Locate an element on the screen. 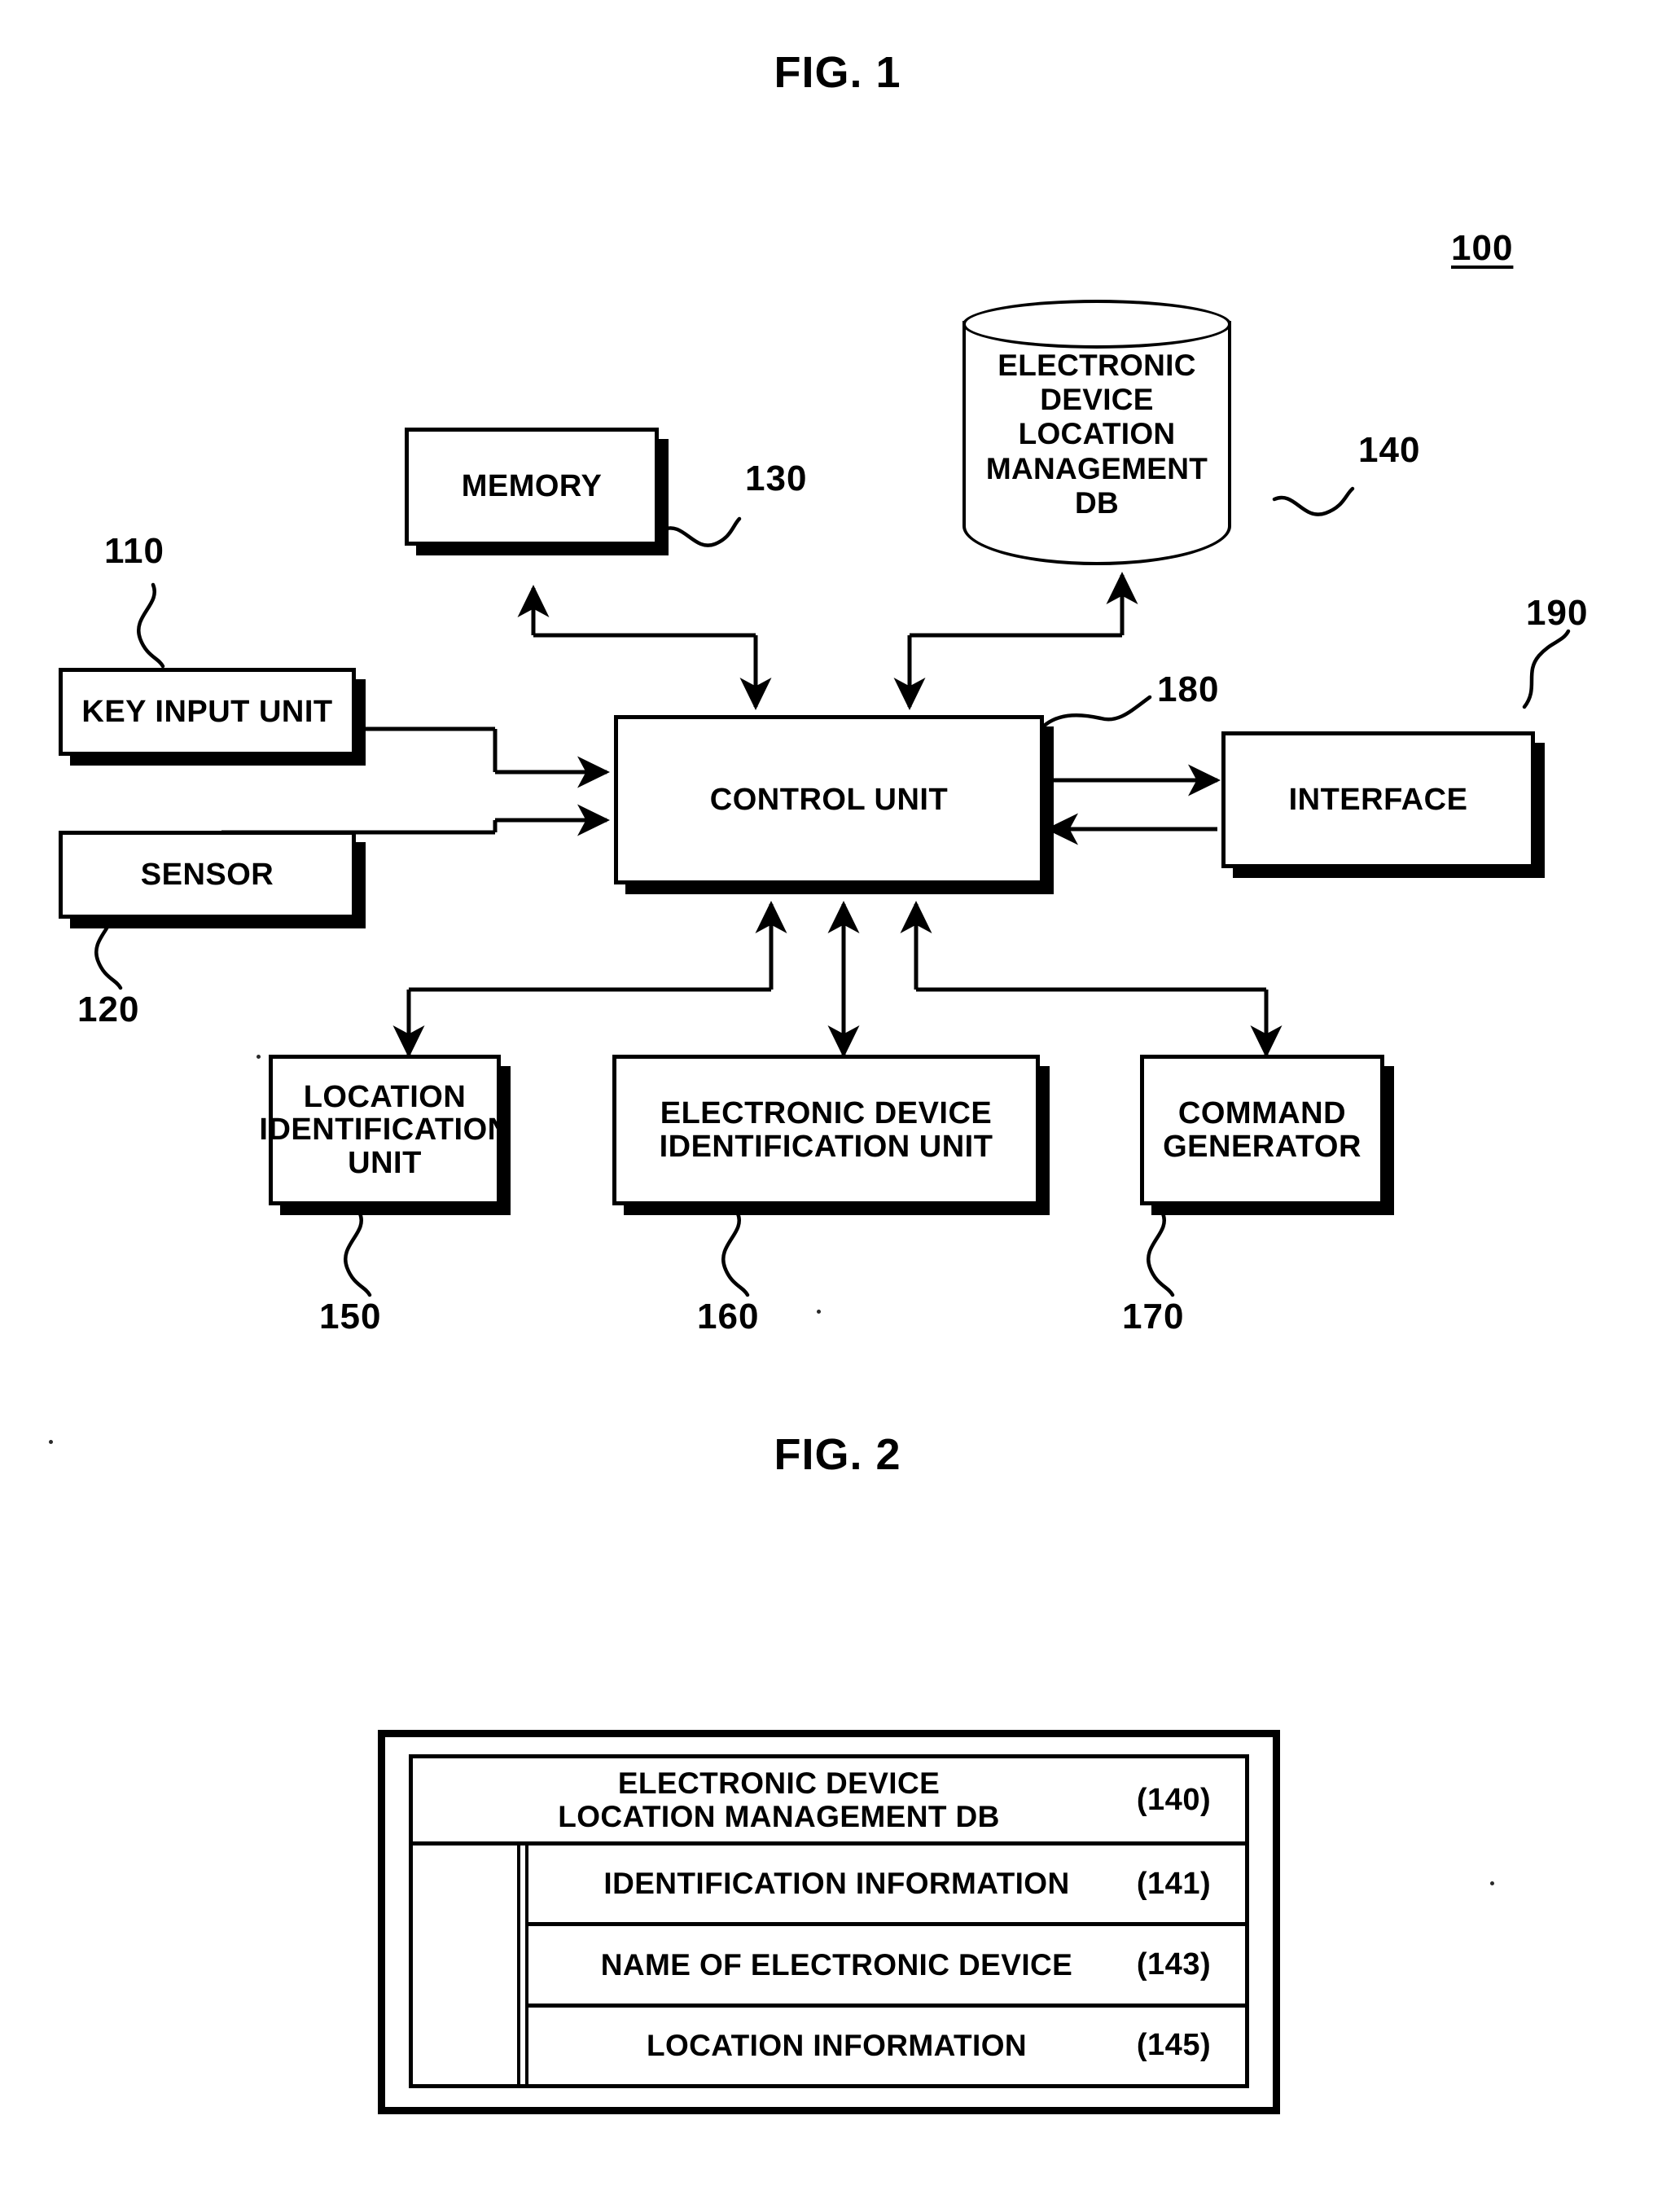 The image size is (1675, 2212). table-row-label: IDENTIFICATION INFORMATION is located at coordinates (837, 1884).